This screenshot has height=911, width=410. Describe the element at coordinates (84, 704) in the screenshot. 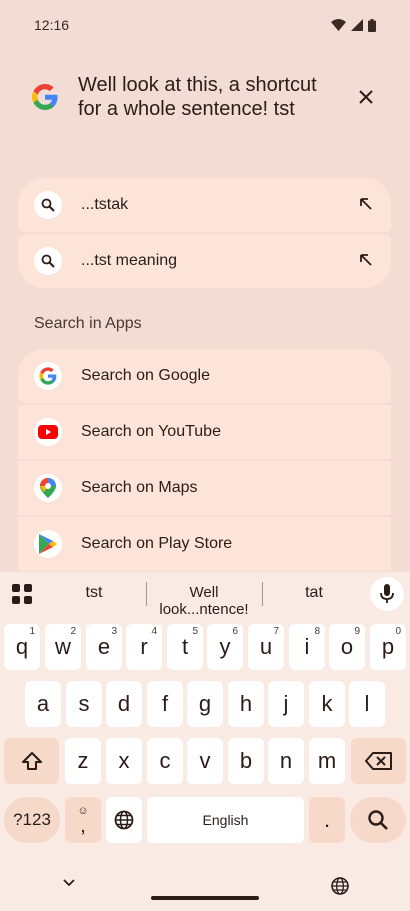

I see `key-s: s` at that location.